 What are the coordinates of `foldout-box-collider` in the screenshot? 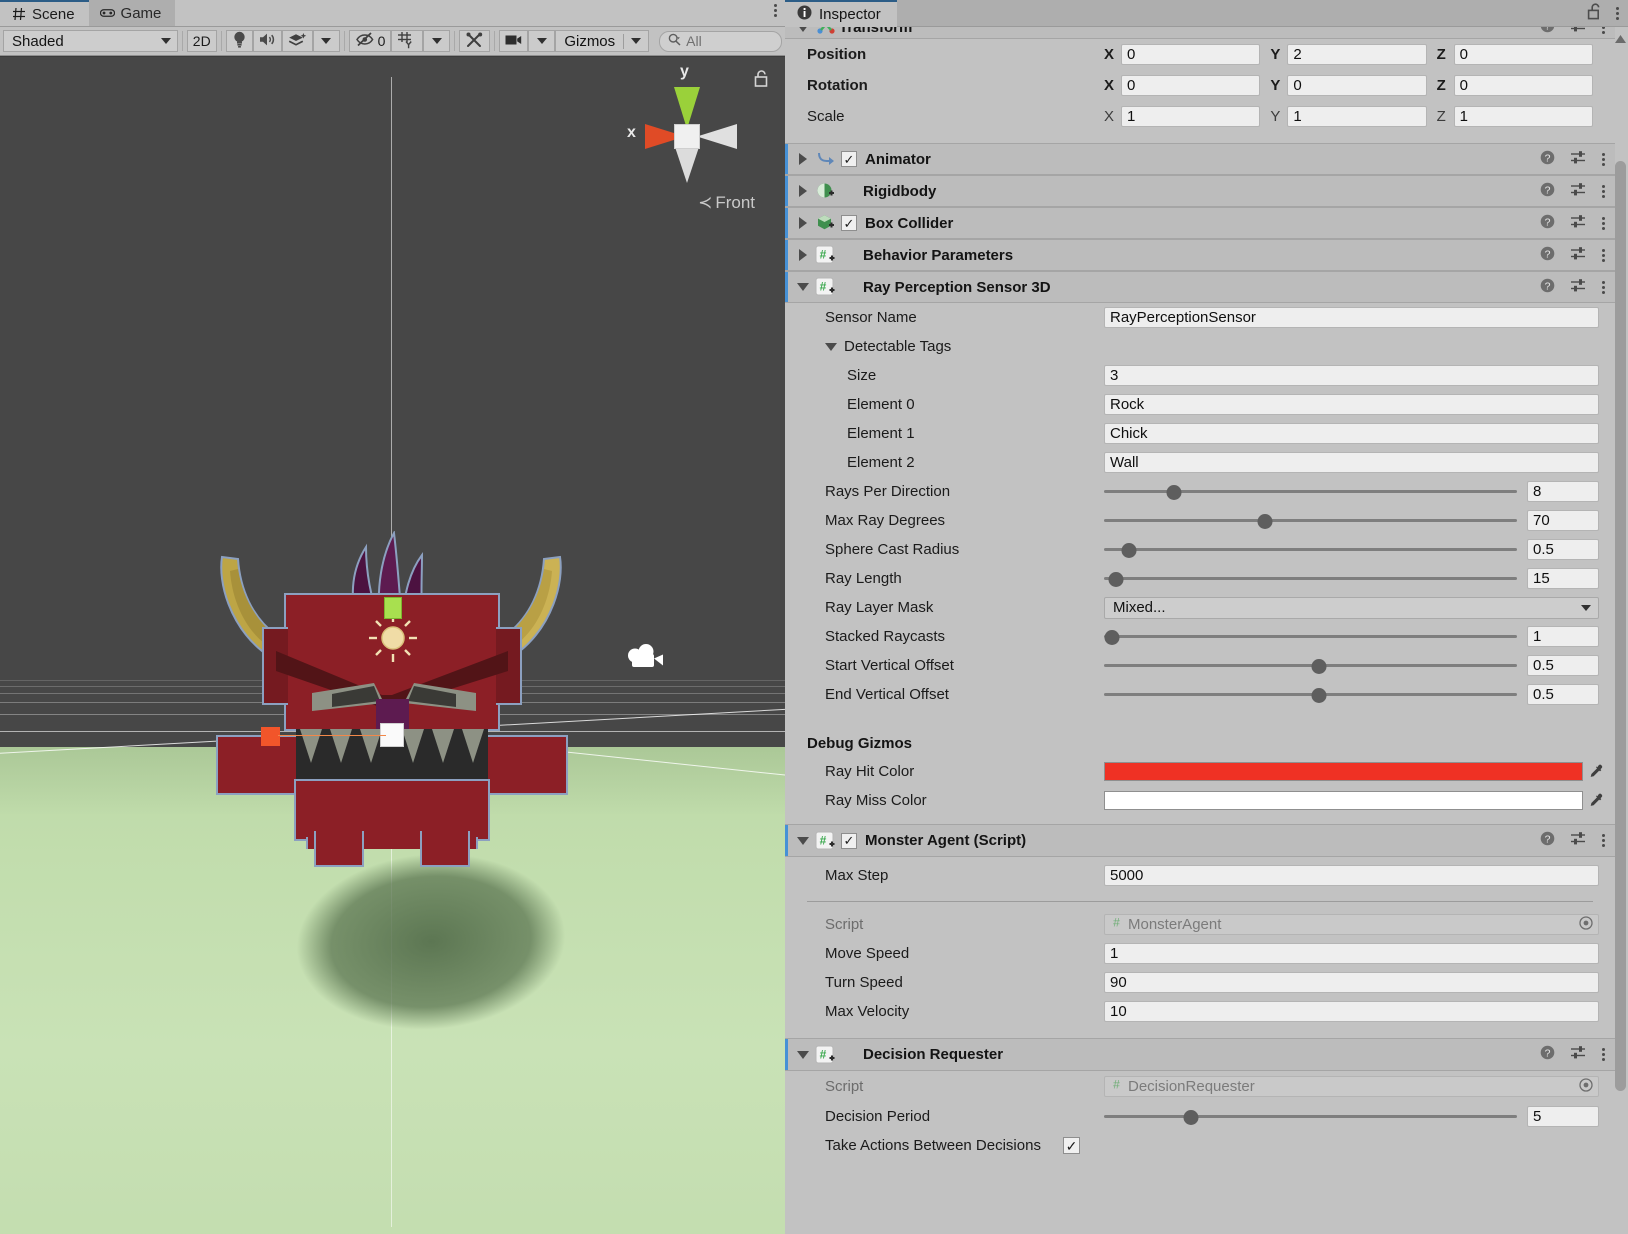 It's located at (803, 223).